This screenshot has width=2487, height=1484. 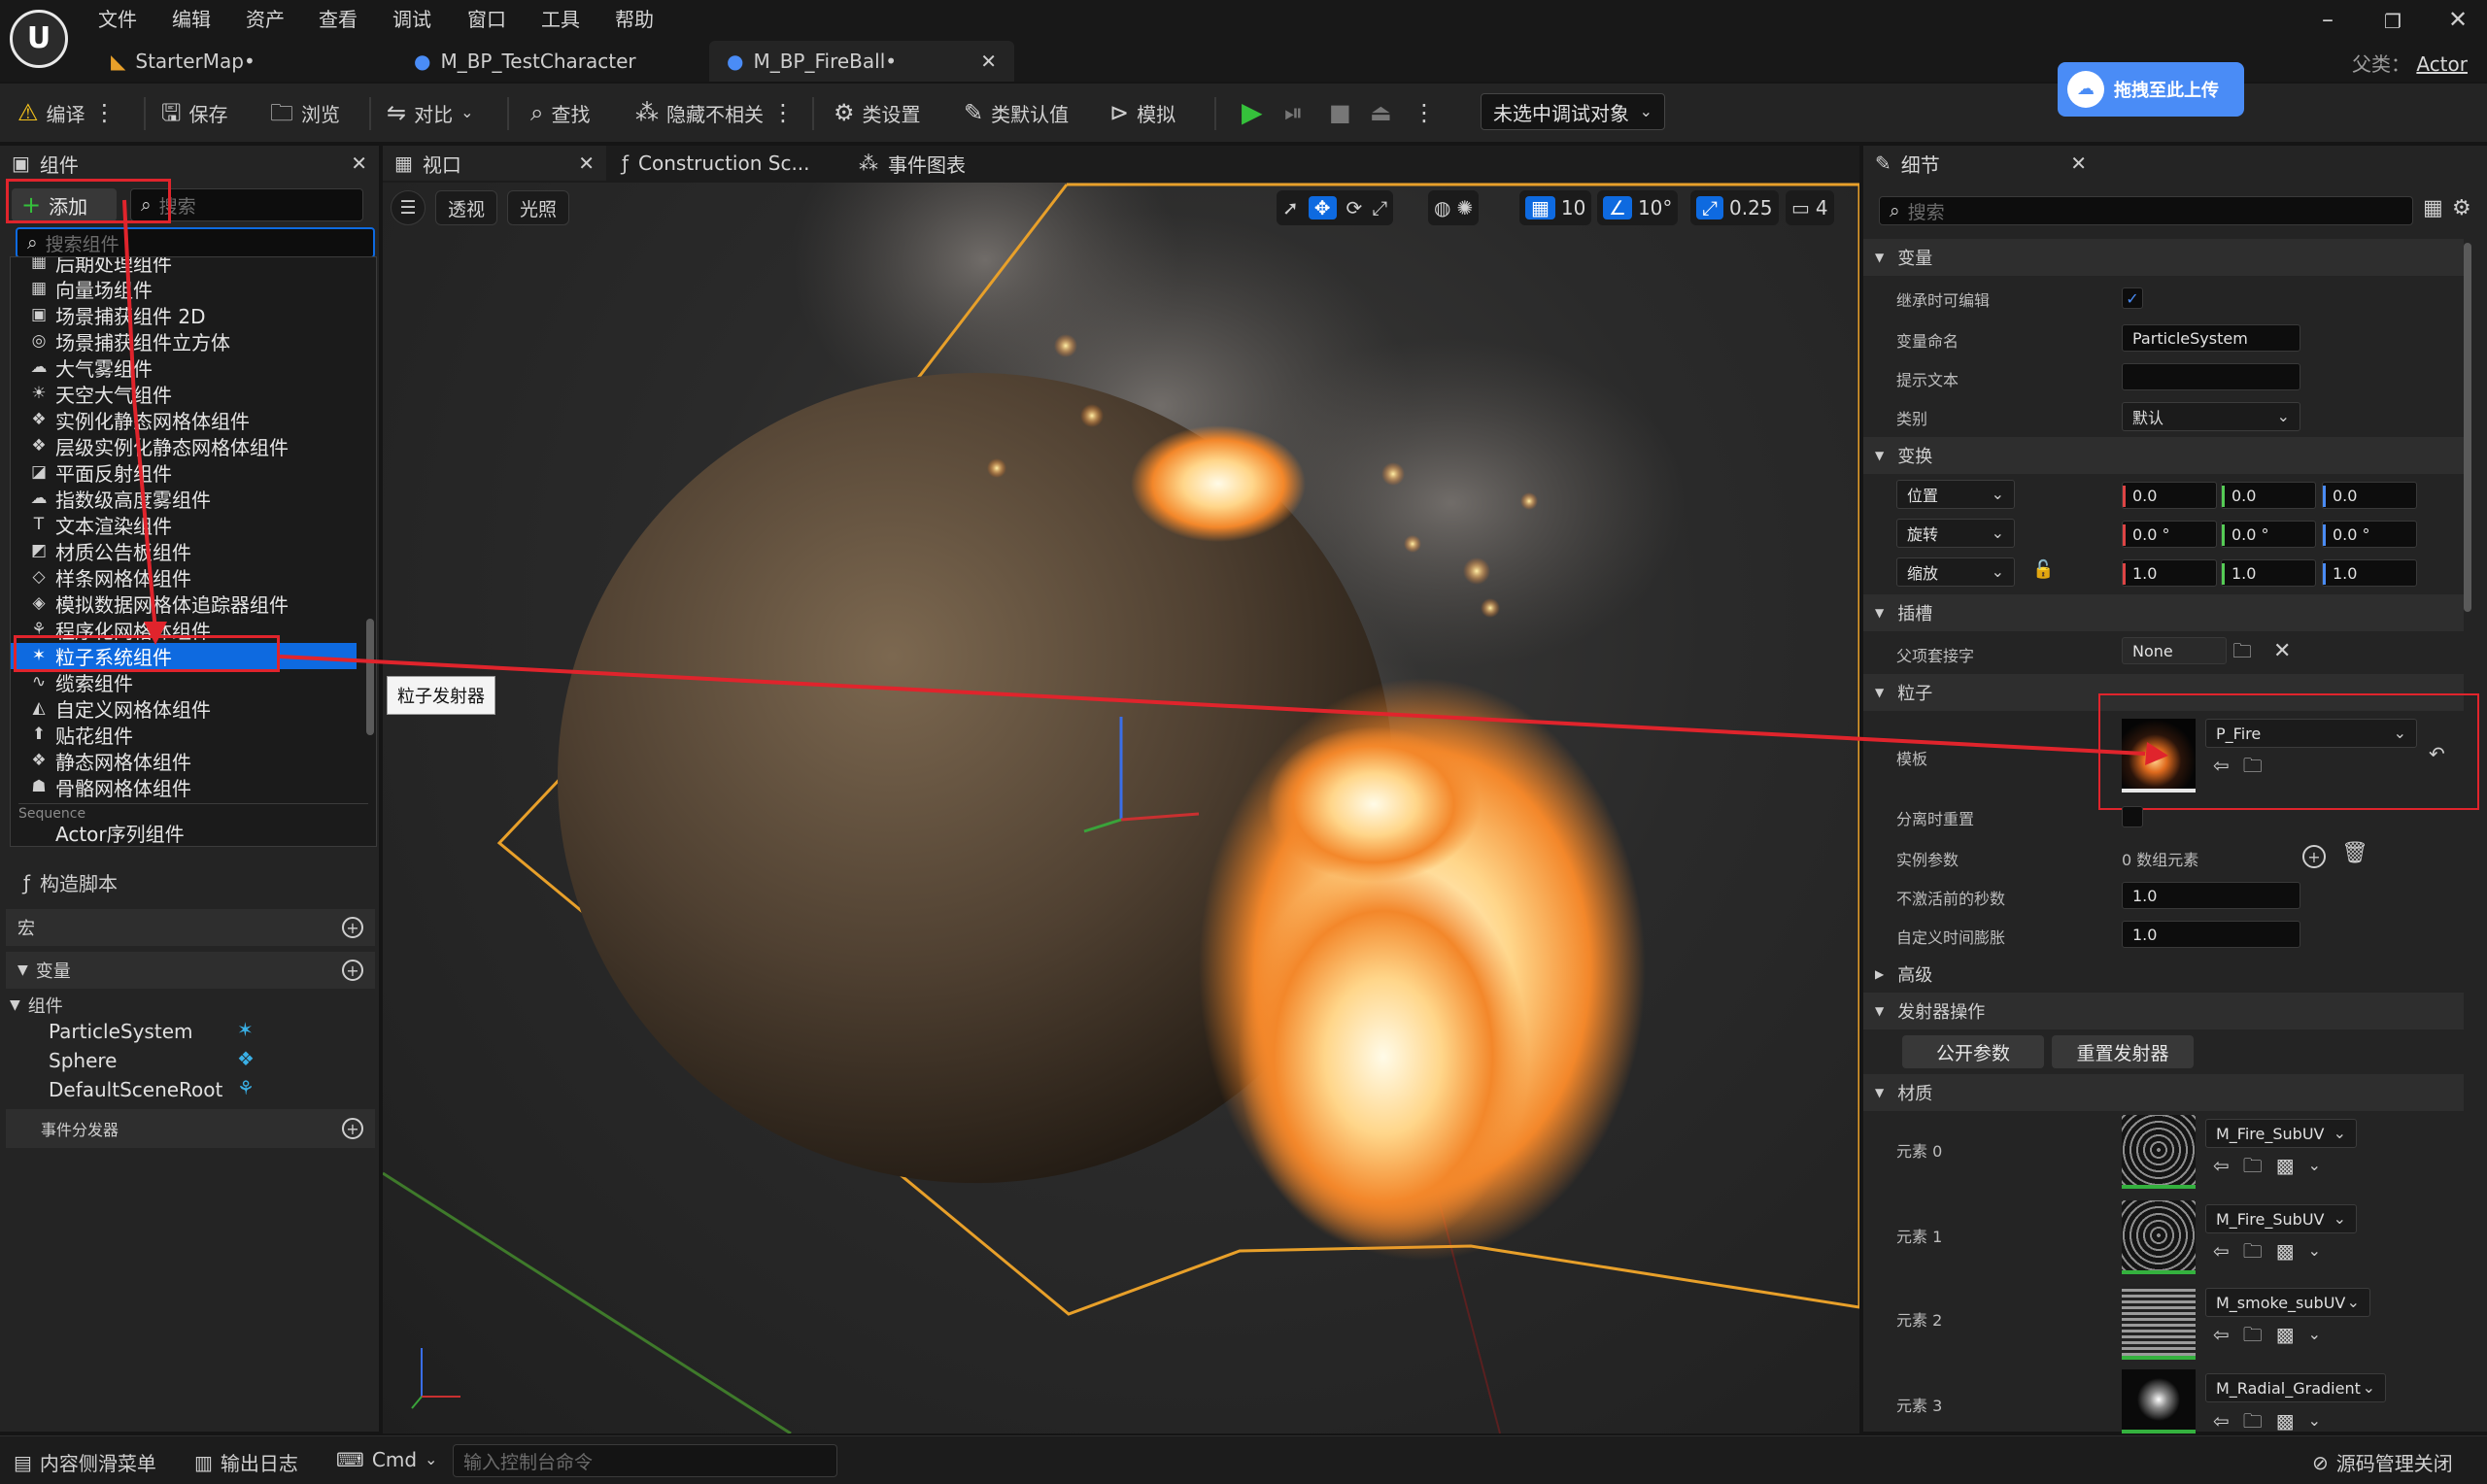 I want to click on terminal-icon: ⌨, so click(x=350, y=1459).